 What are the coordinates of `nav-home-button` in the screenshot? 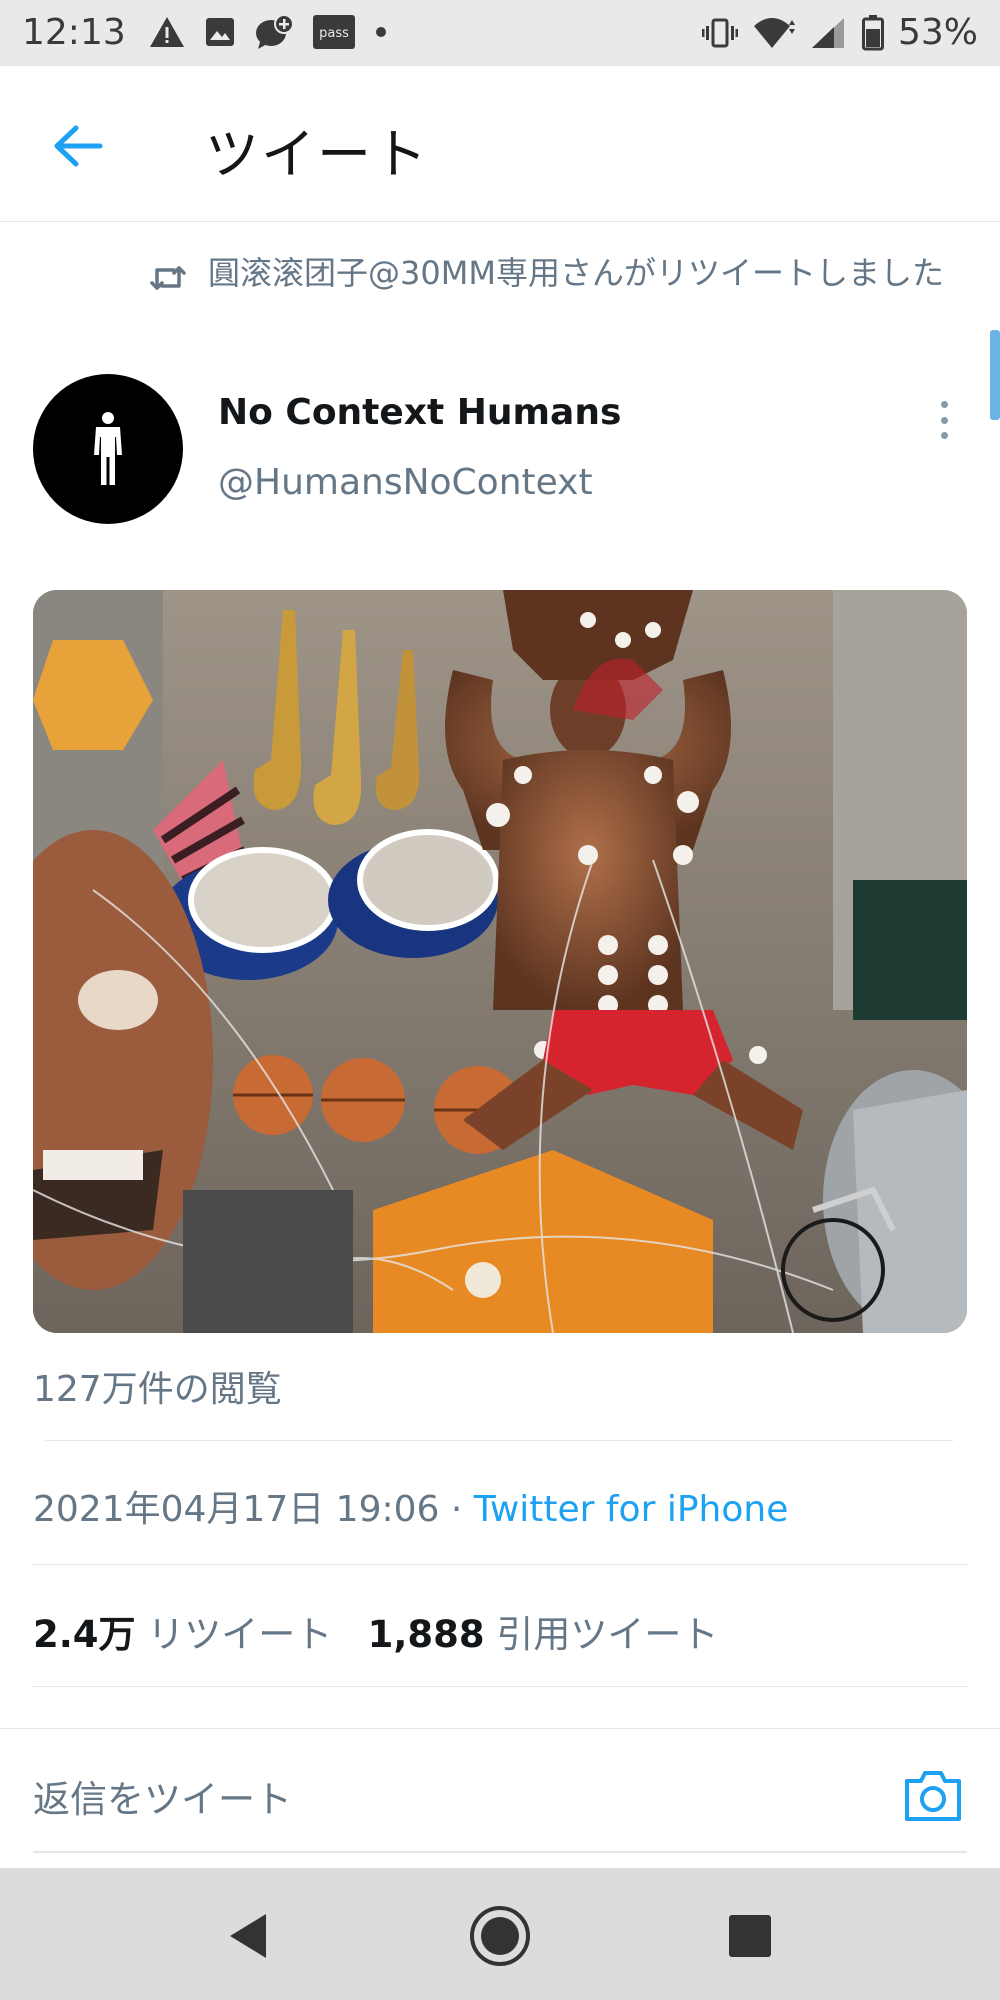 It's located at (500, 1936).